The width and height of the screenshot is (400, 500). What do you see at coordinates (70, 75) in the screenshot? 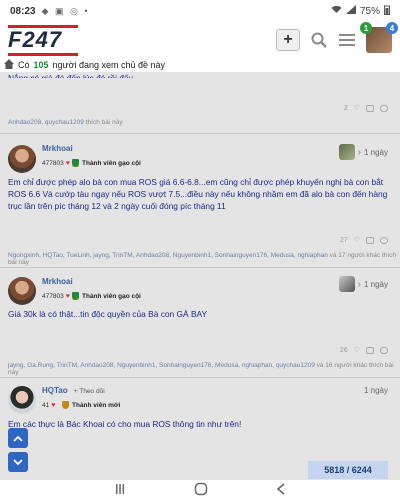
I see `previous-post-text: Nắng có giá đó đến lúc đó rồi đấy` at bounding box center [70, 75].